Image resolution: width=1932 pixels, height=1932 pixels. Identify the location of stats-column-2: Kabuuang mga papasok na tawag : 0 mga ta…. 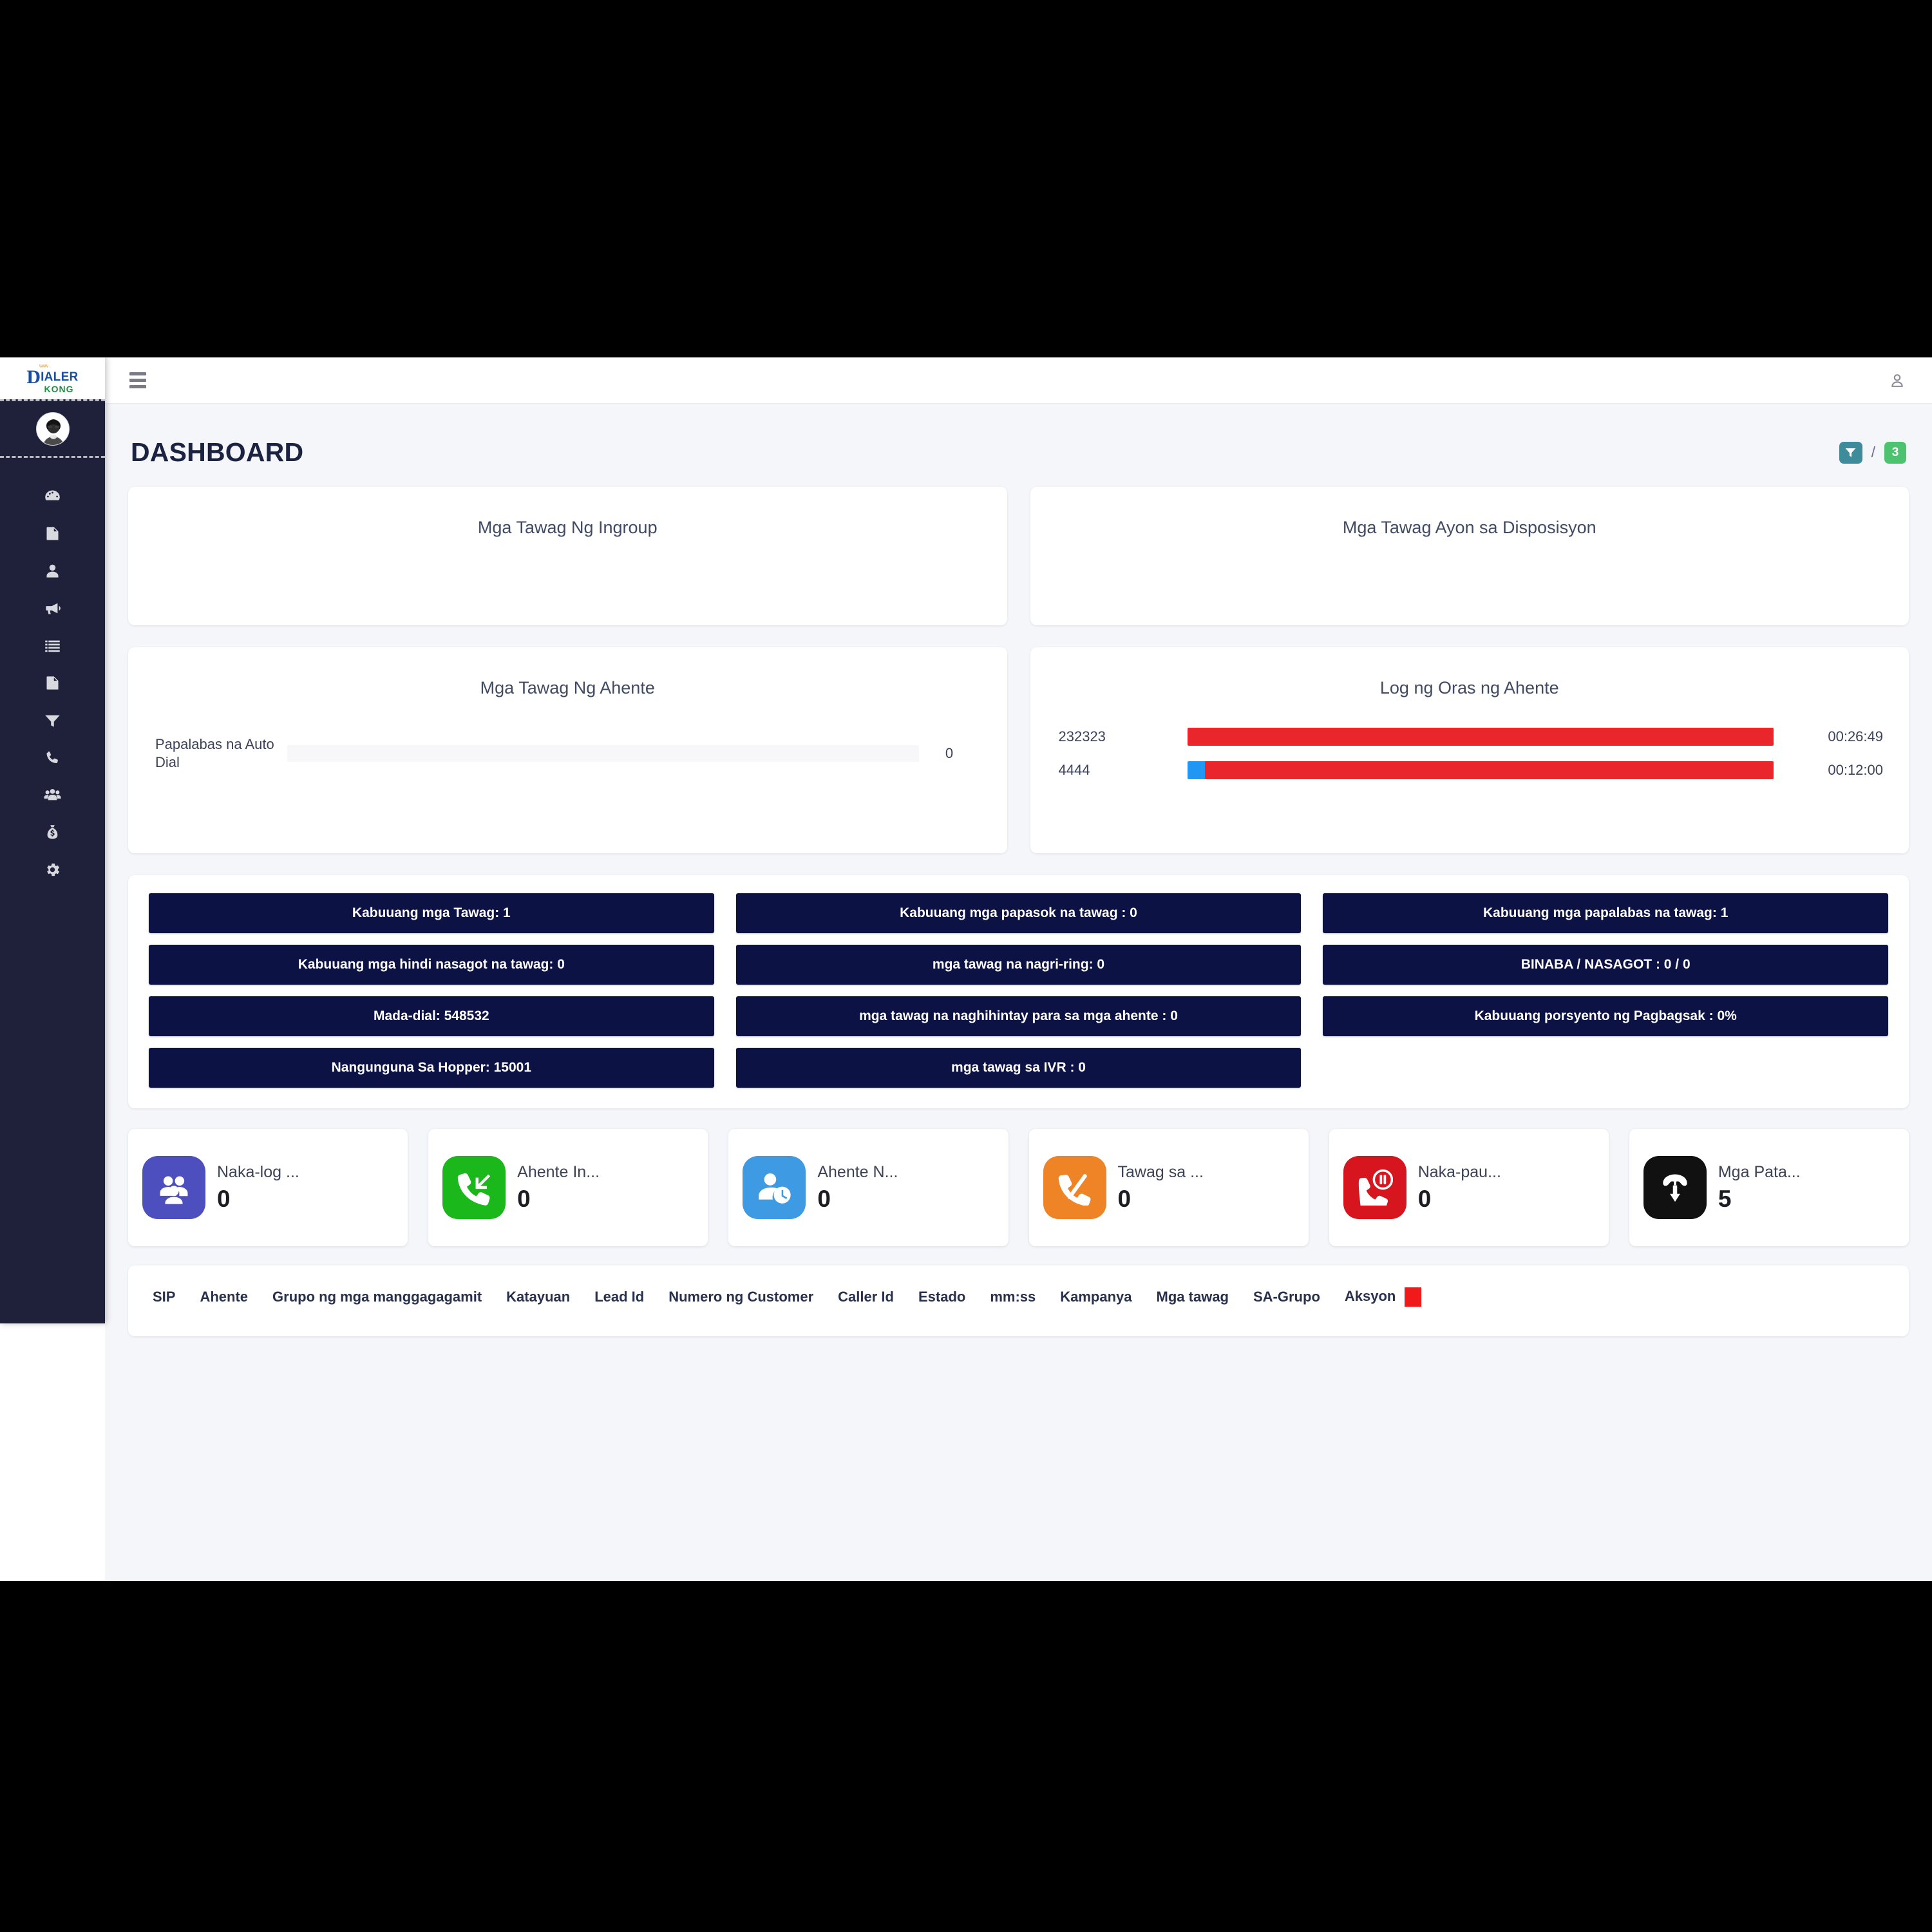
(1018, 990).